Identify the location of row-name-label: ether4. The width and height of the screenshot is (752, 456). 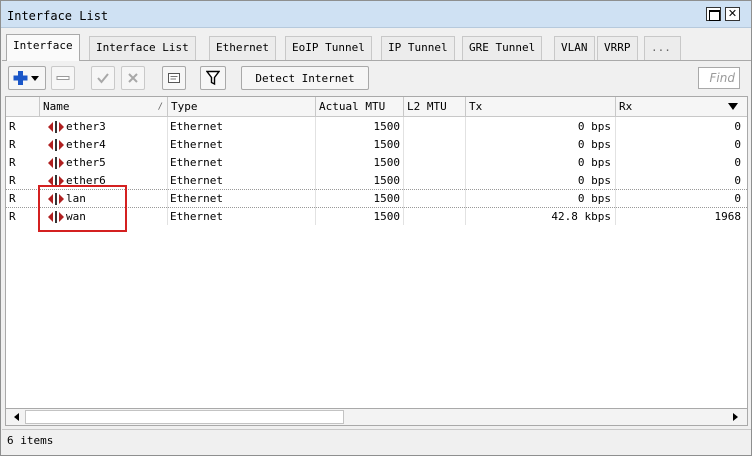
(86, 144).